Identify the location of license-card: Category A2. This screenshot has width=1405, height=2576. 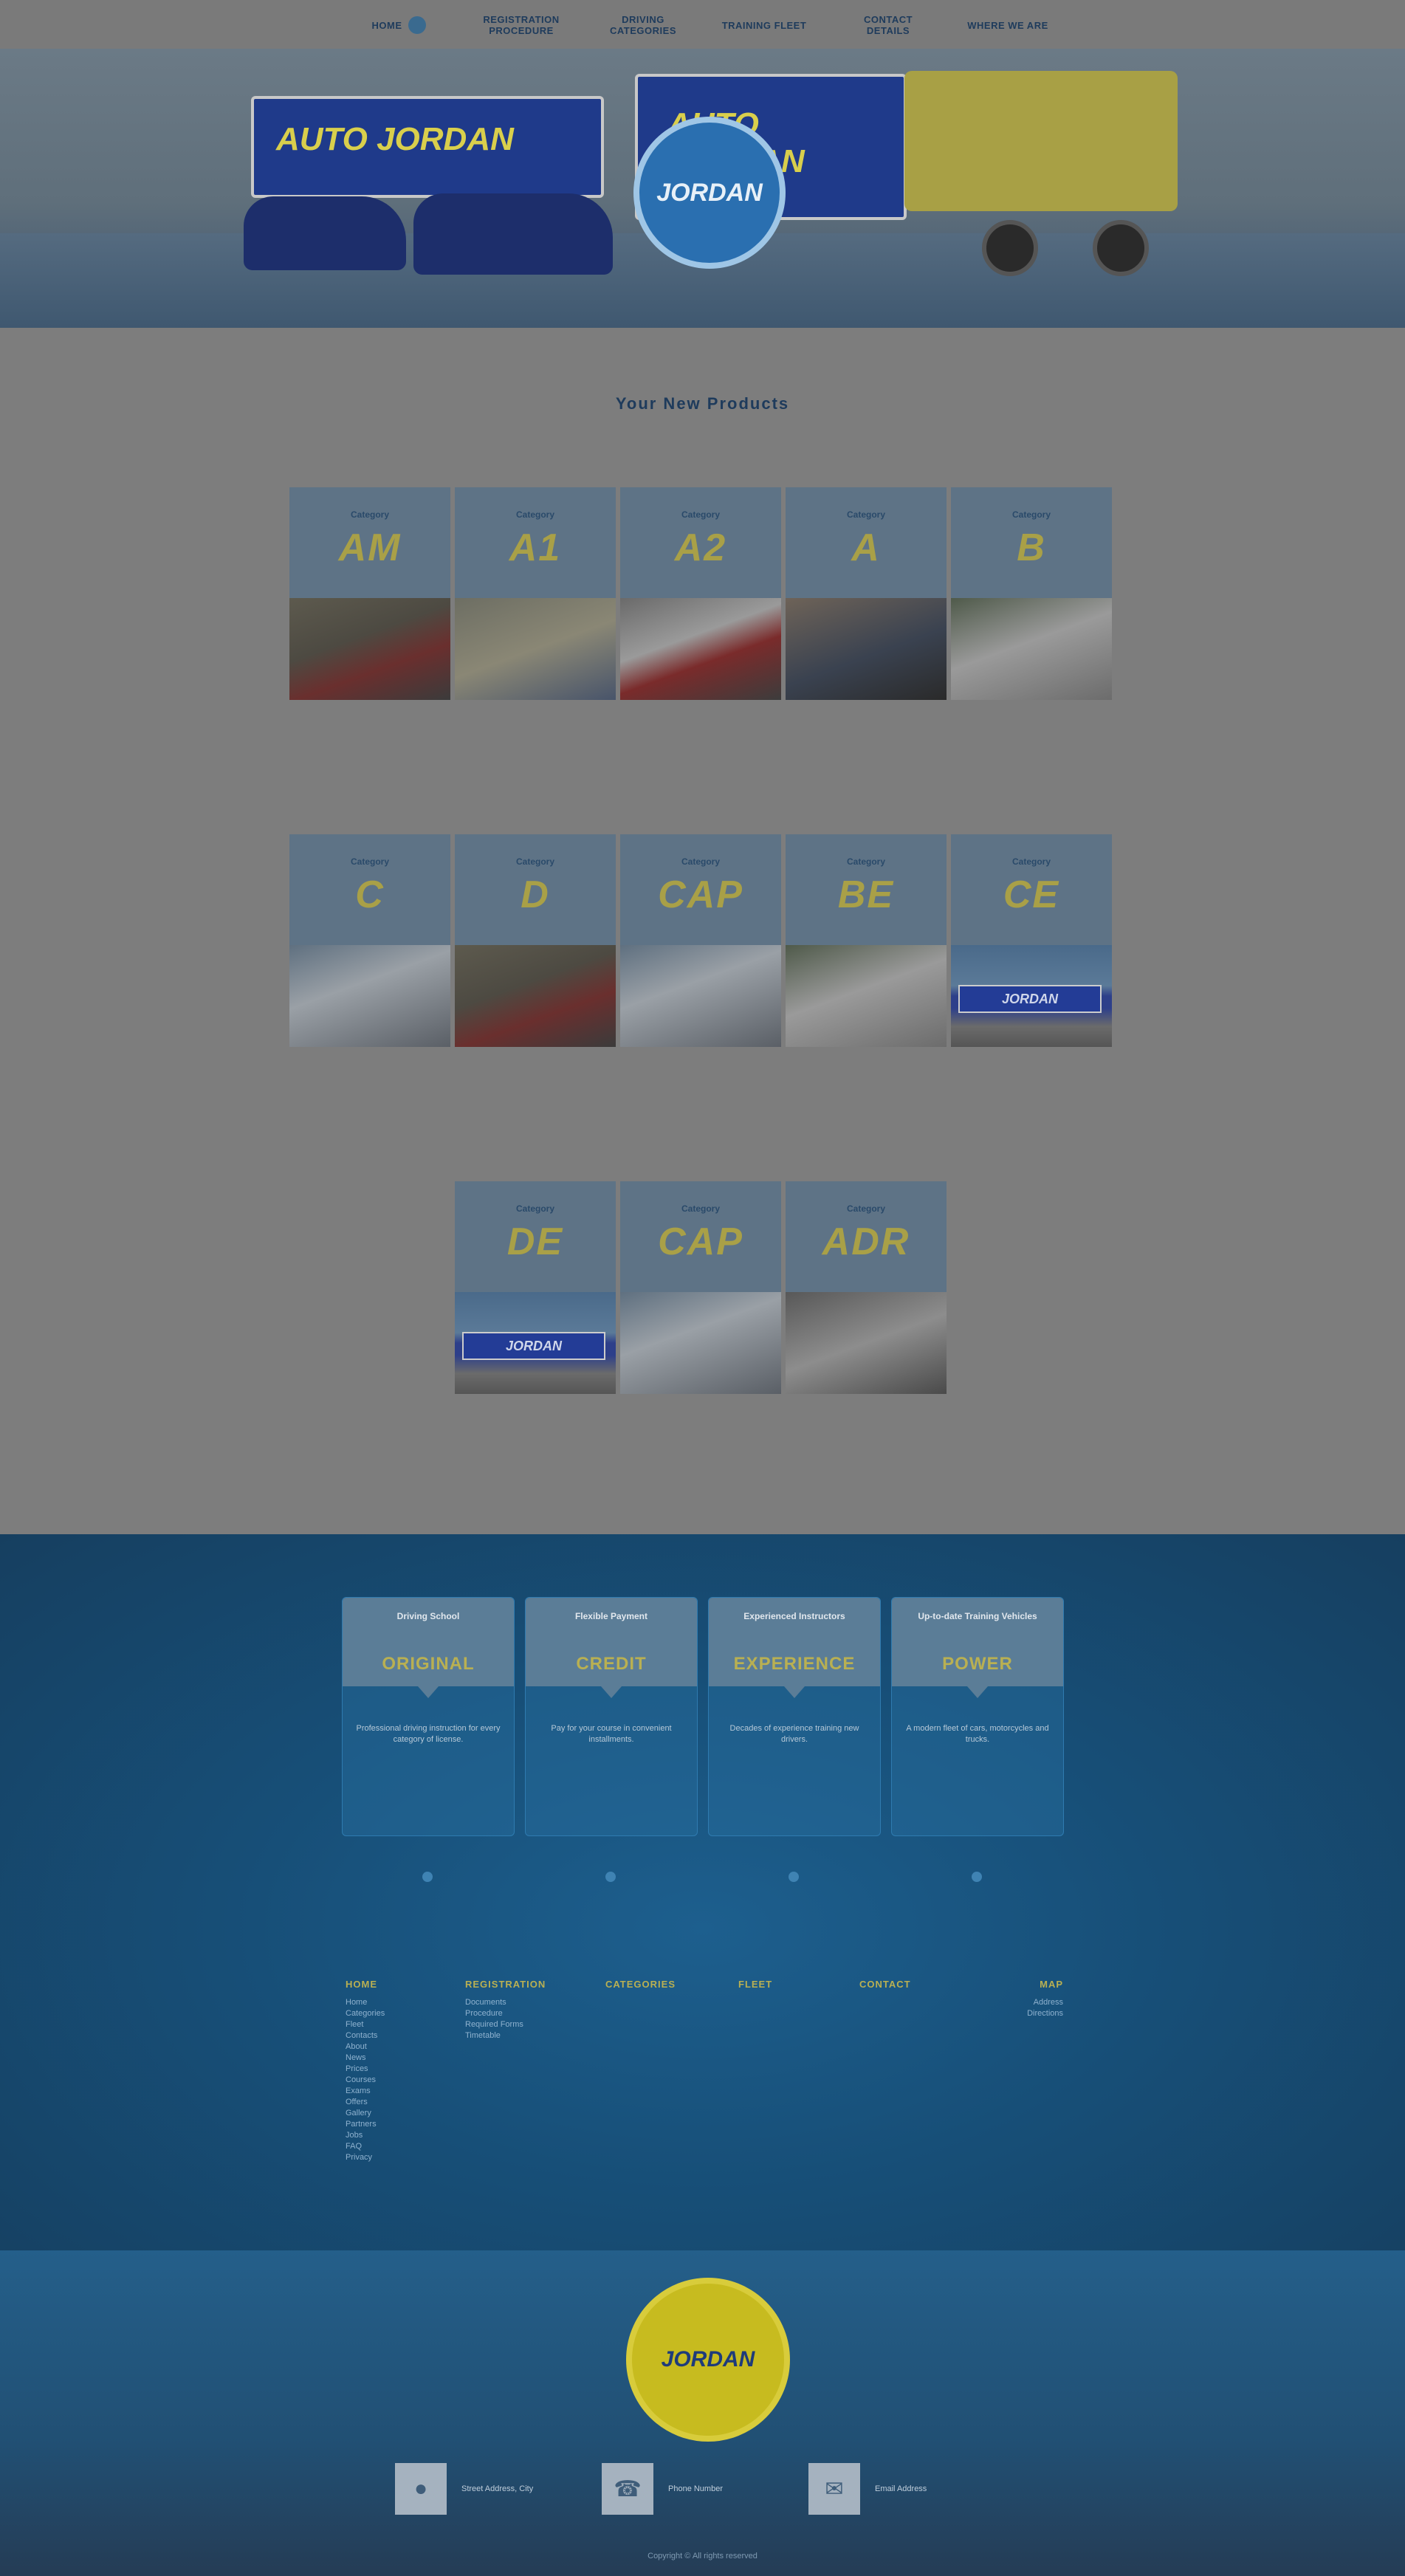
(701, 593).